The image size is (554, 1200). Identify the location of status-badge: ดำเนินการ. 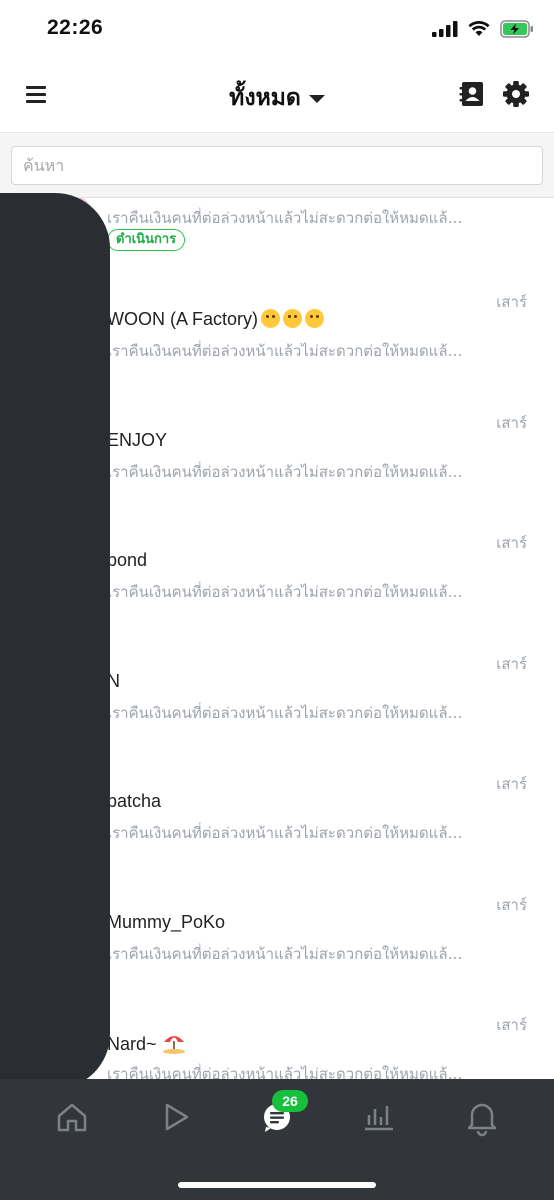
(146, 240).